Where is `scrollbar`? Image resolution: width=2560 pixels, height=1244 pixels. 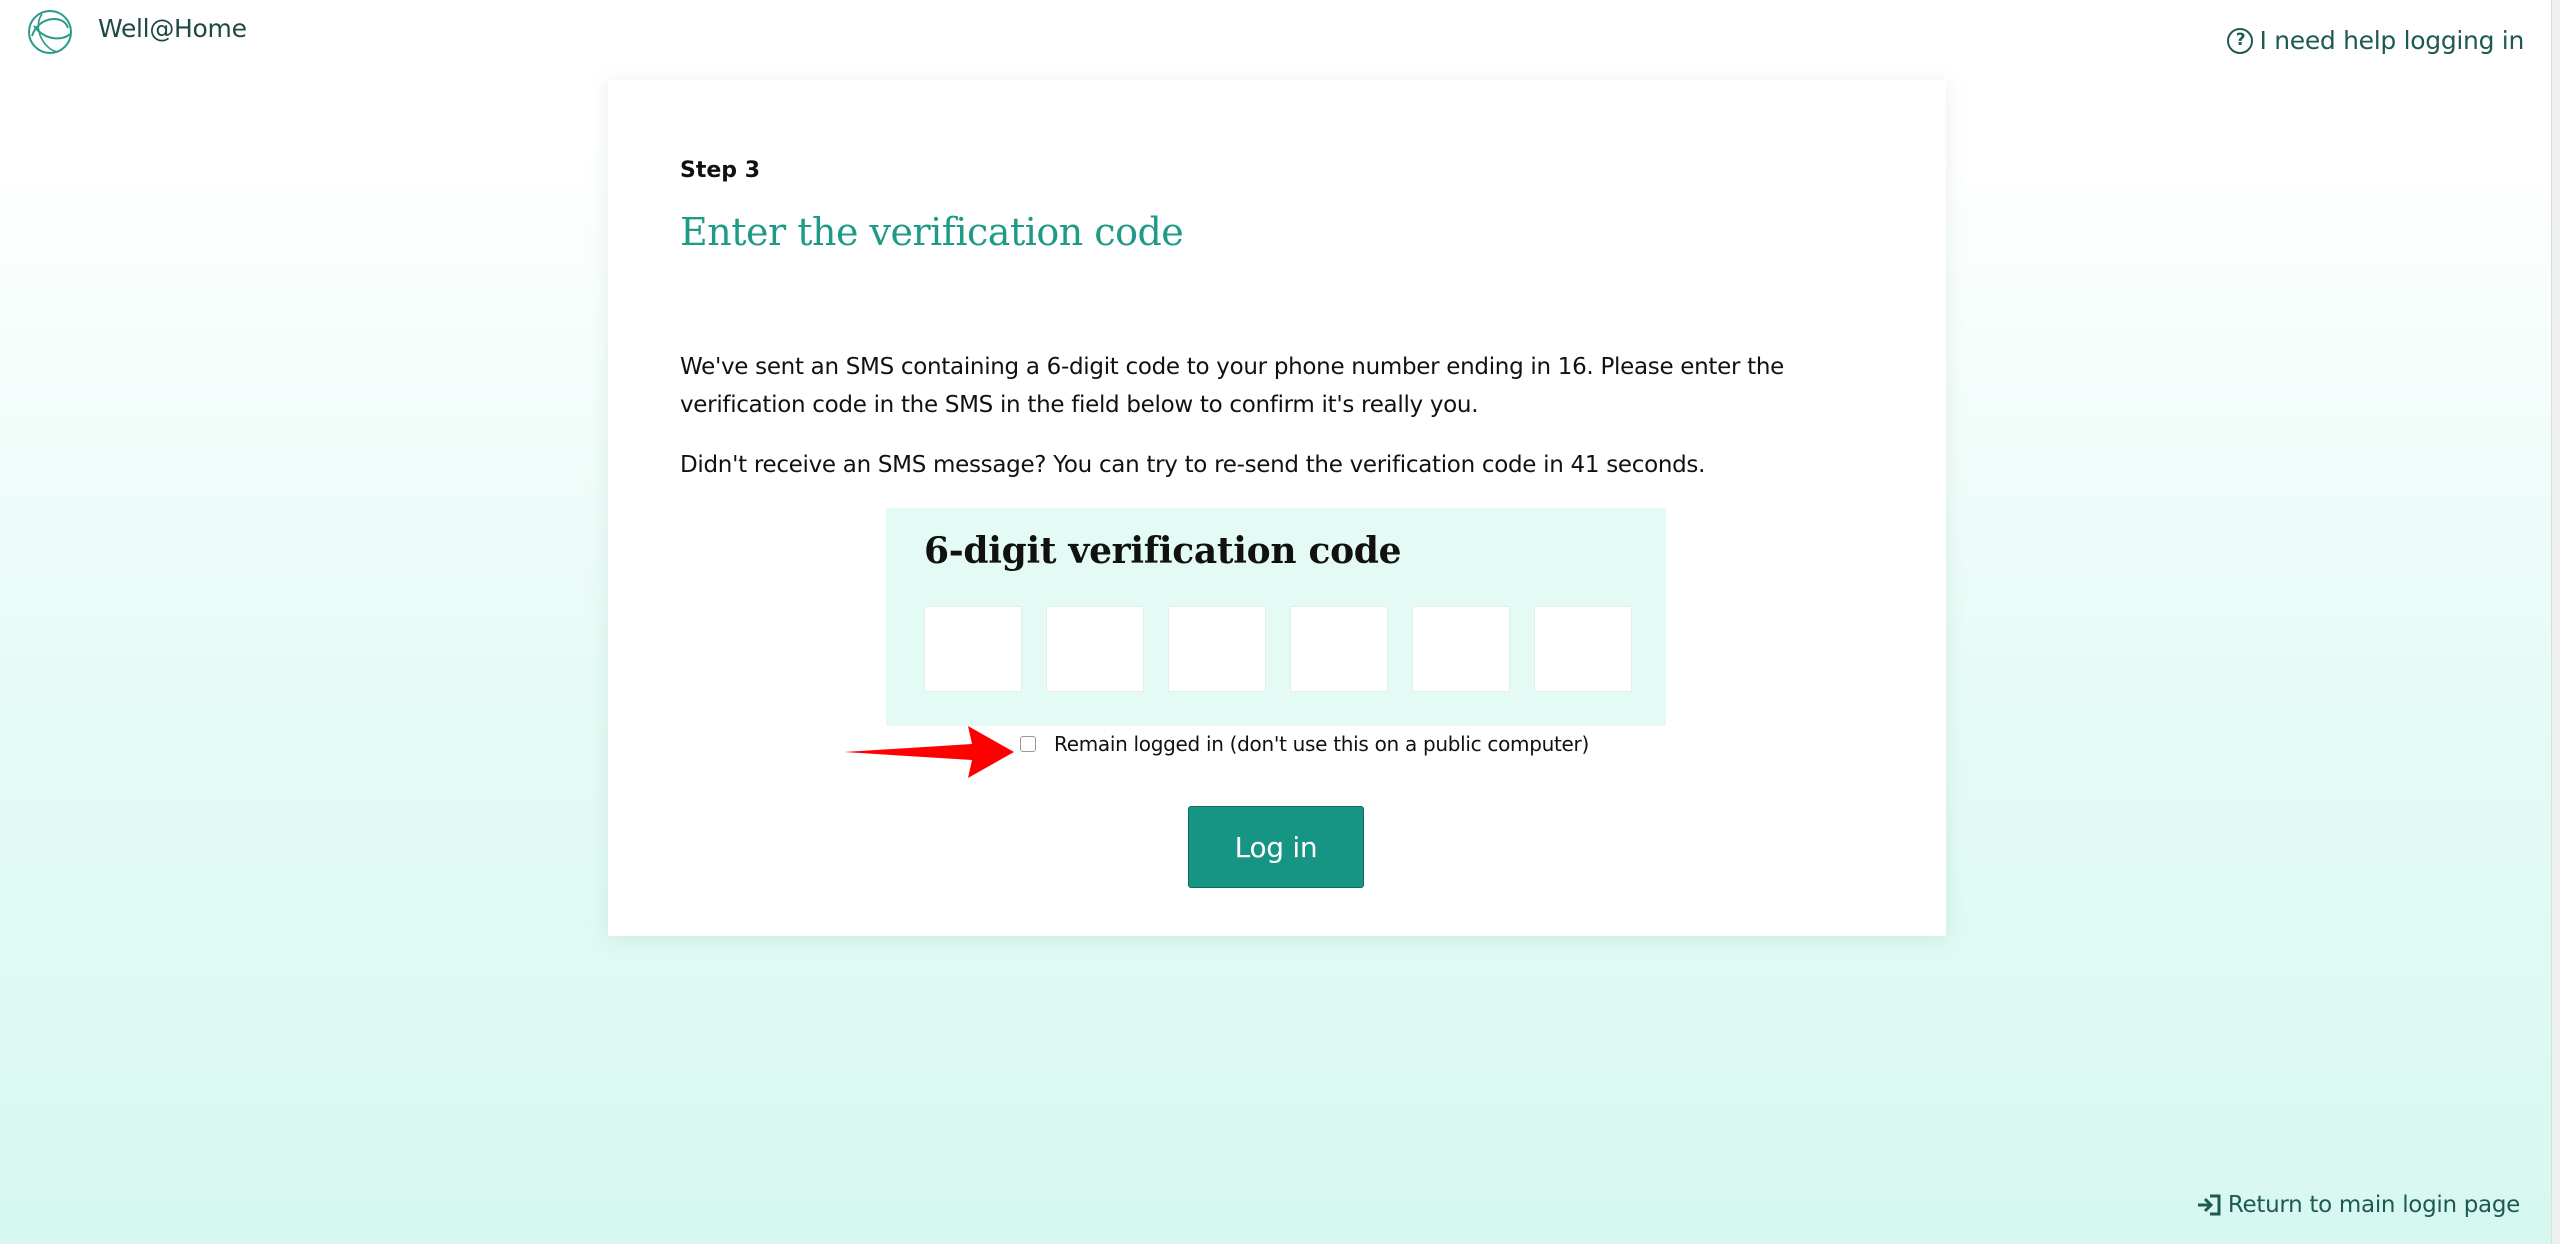
scrollbar is located at coordinates (2555, 622).